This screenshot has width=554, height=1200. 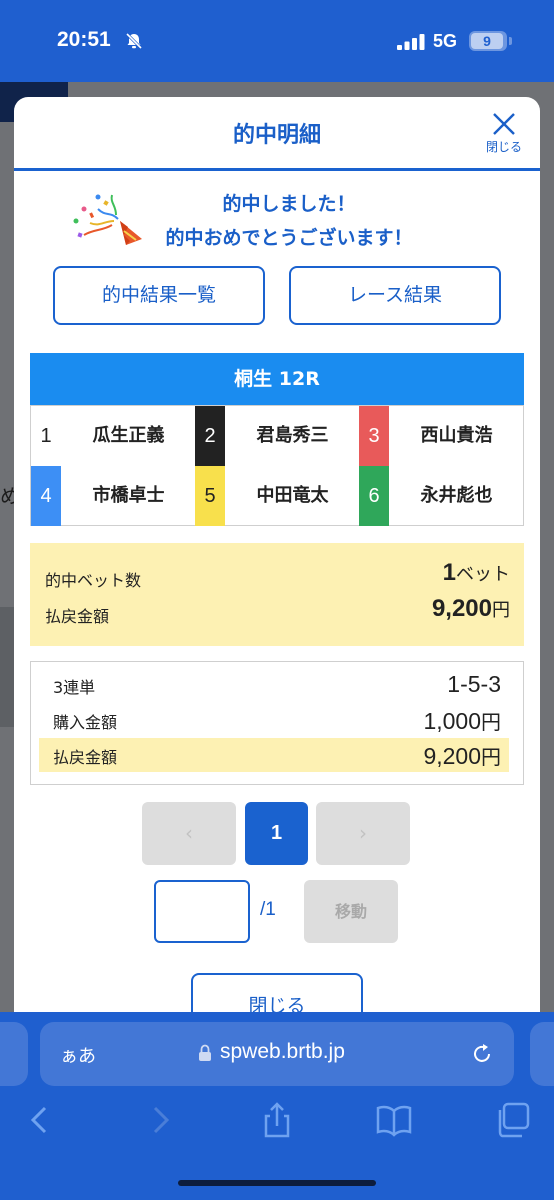 I want to click on hit-bets-unit: ベット, so click(x=483, y=574).